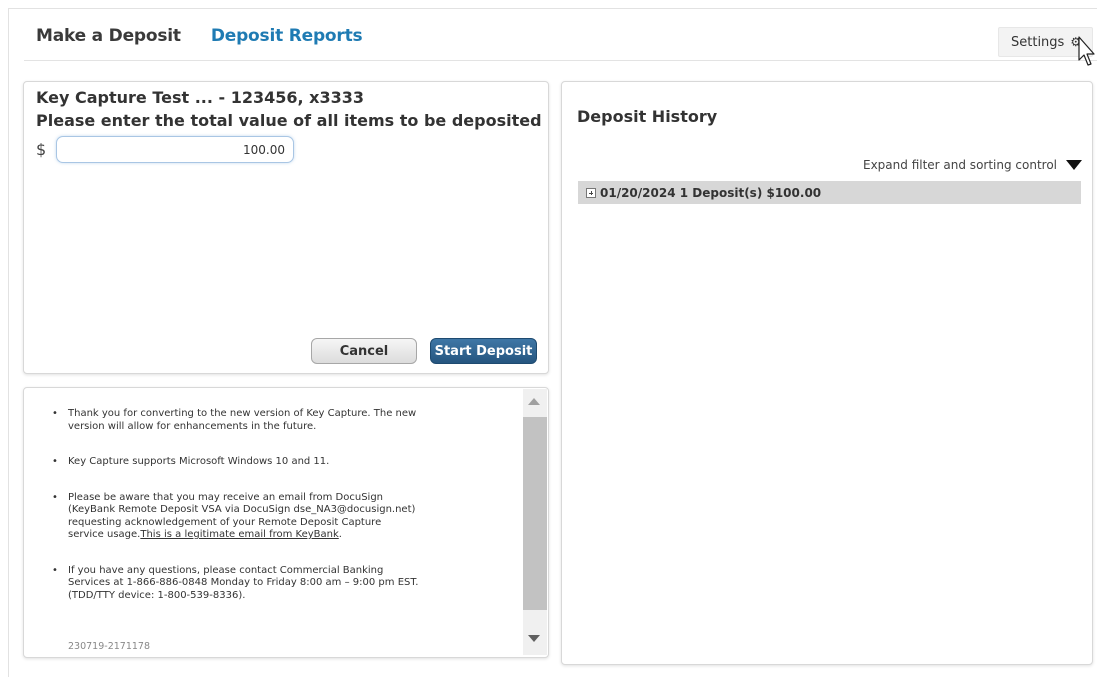 The height and width of the screenshot is (677, 1097). What do you see at coordinates (239, 534) in the screenshot?
I see `docusign-notice-link: This is a legitimate email from KeyBank` at bounding box center [239, 534].